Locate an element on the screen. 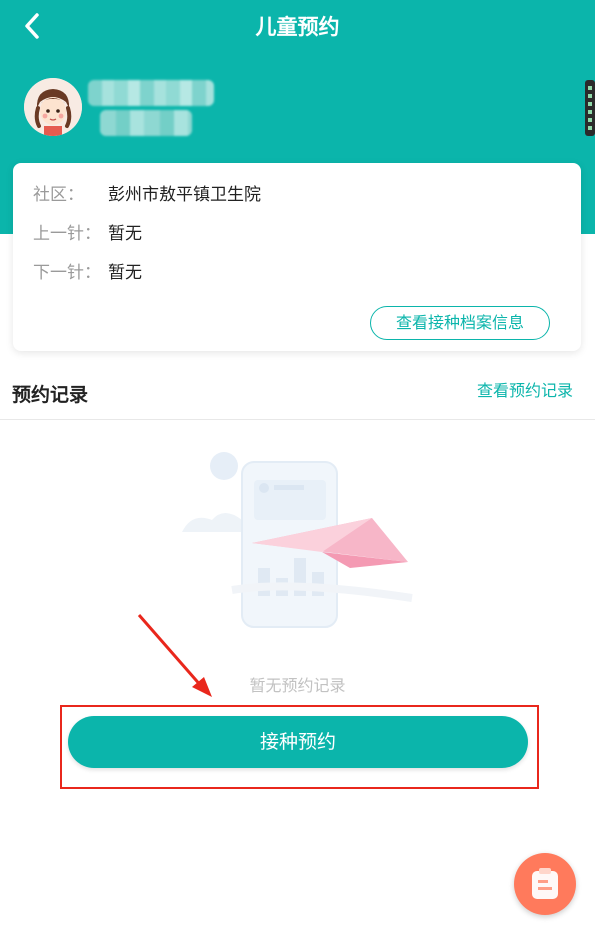 The height and width of the screenshot is (944, 595). next-dose-row: 下一针： 暂无 is located at coordinates (87, 270).